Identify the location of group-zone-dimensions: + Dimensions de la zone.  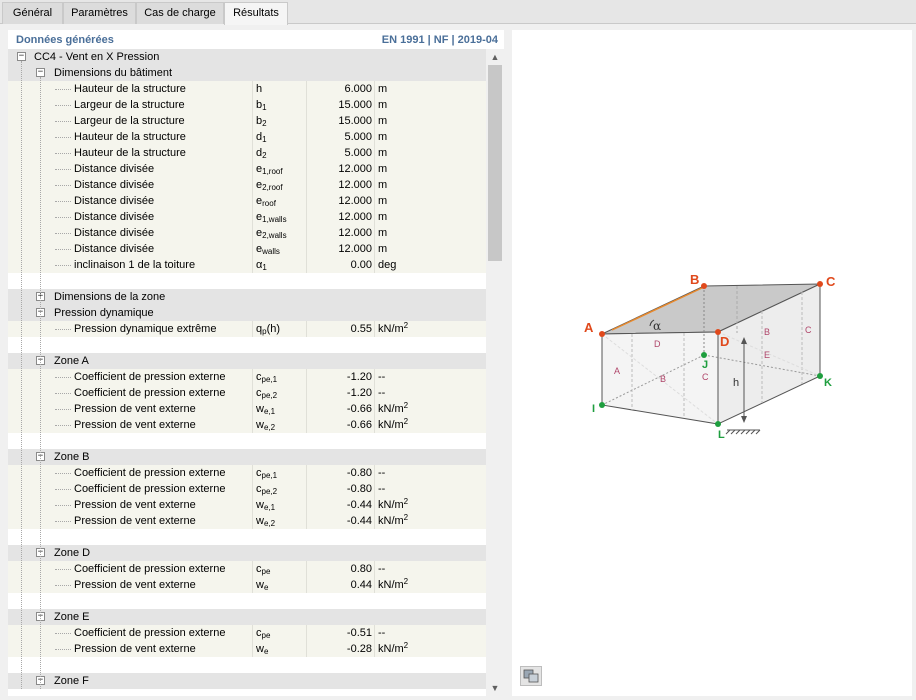
(247, 297).